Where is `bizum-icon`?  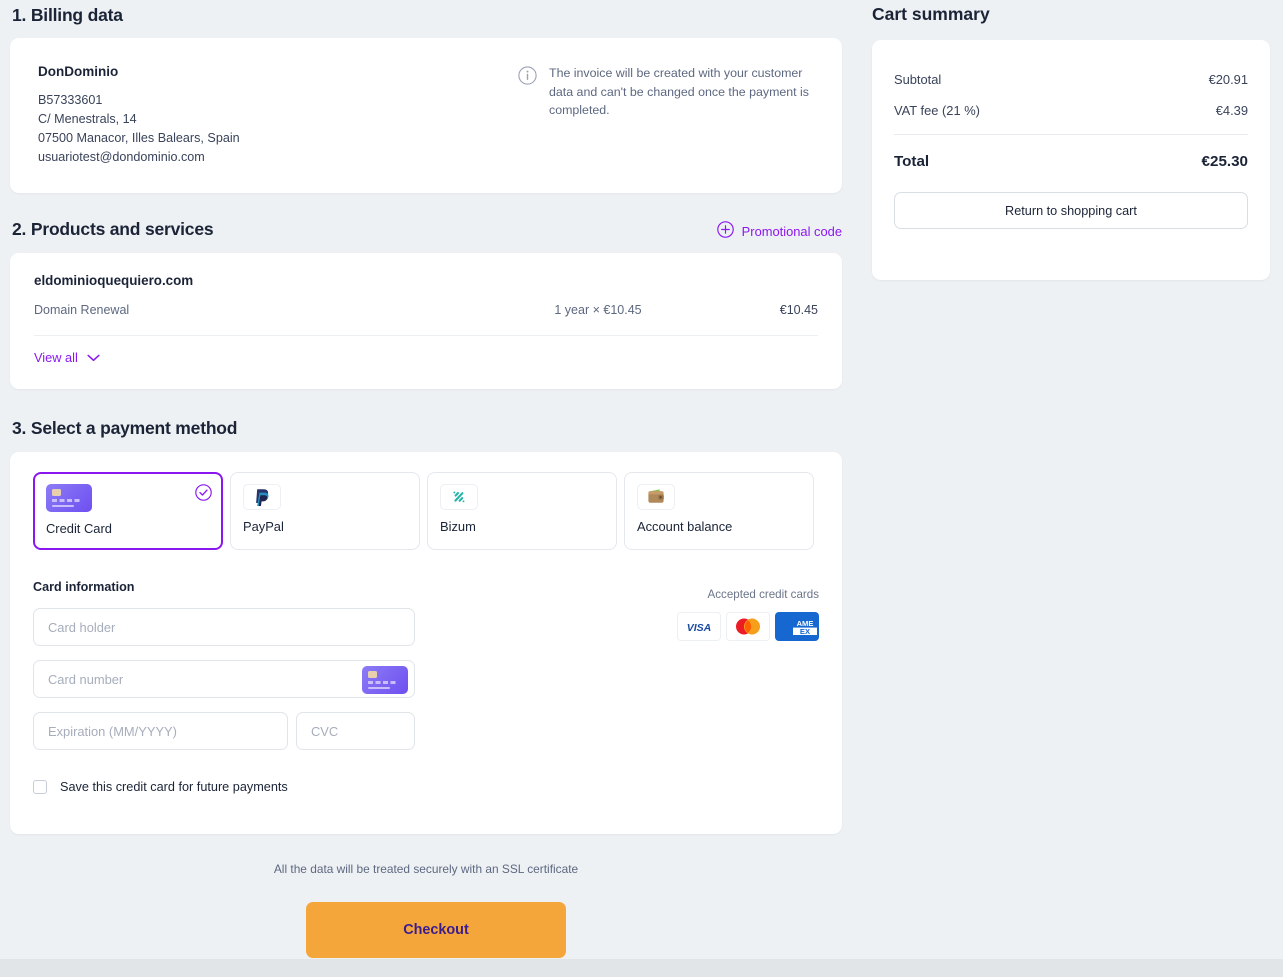
bizum-icon is located at coordinates (459, 497).